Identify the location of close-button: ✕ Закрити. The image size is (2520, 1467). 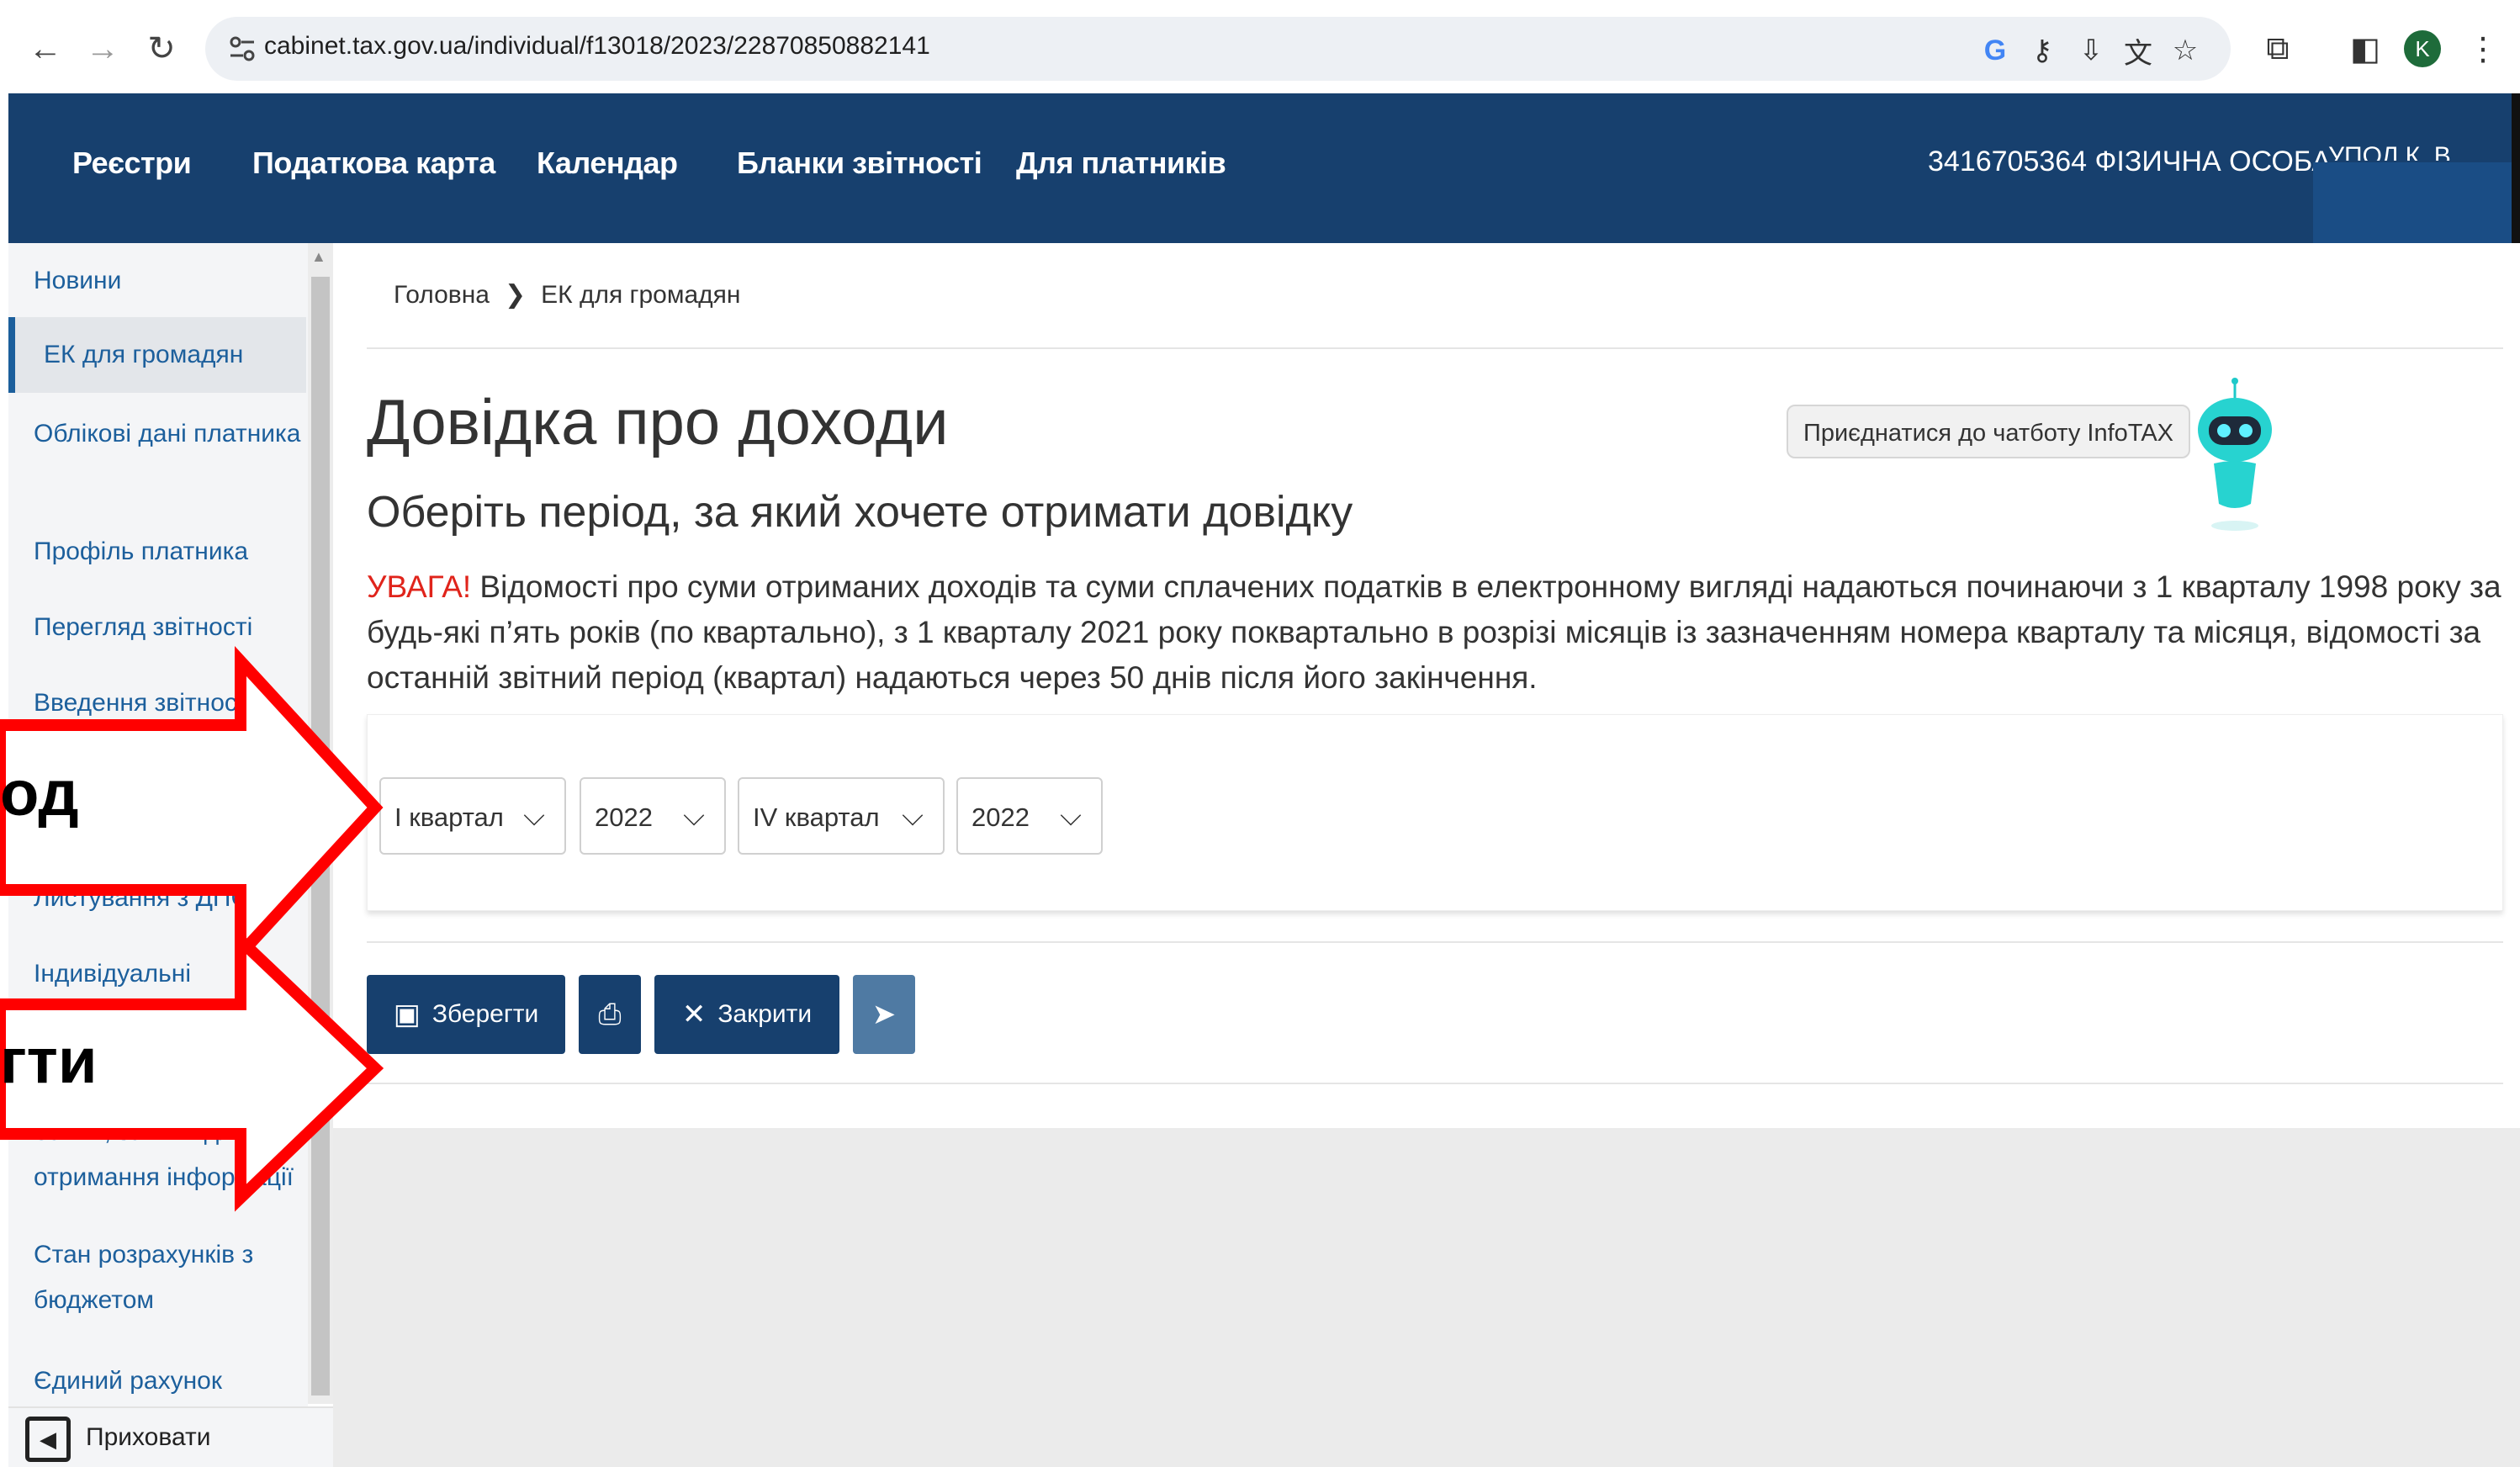
(746, 1015).